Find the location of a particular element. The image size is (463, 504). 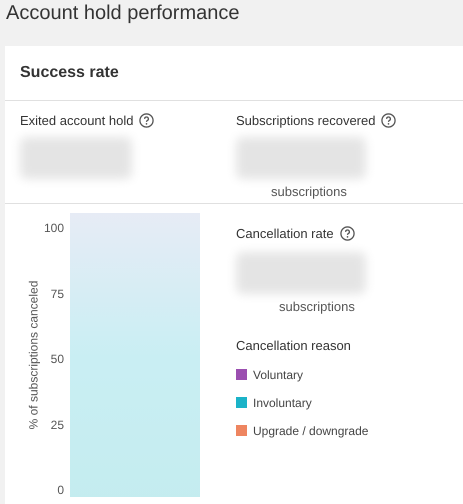

y-tick-label: 25 is located at coordinates (57, 425).